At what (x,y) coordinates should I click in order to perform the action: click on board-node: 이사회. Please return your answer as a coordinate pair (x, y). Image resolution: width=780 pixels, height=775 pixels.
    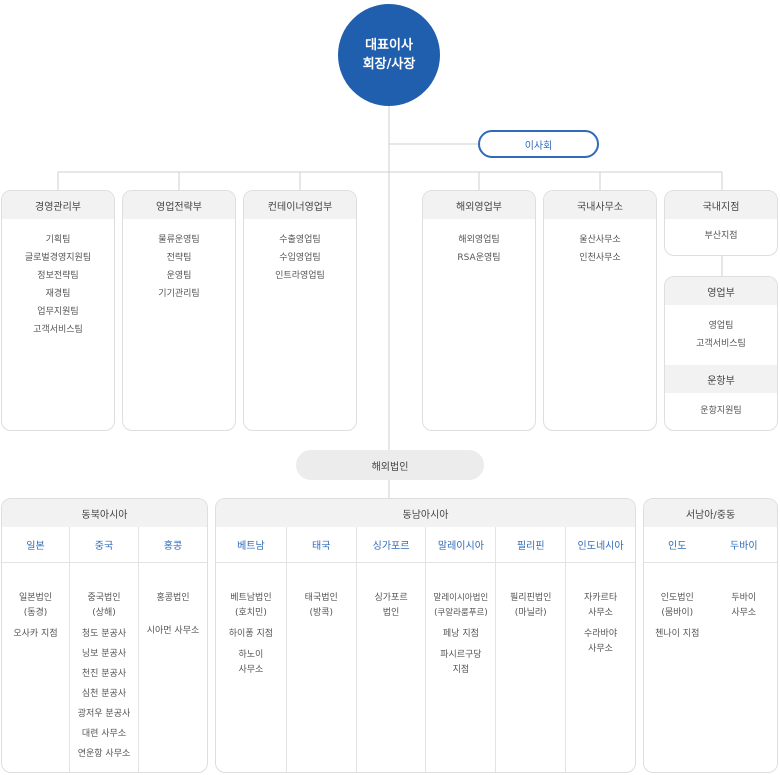
    Looking at the image, I should click on (538, 144).